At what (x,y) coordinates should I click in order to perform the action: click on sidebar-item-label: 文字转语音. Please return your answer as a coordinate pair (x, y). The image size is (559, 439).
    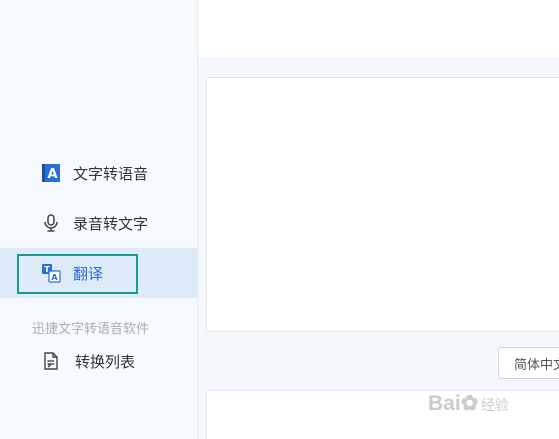
    Looking at the image, I should click on (111, 173).